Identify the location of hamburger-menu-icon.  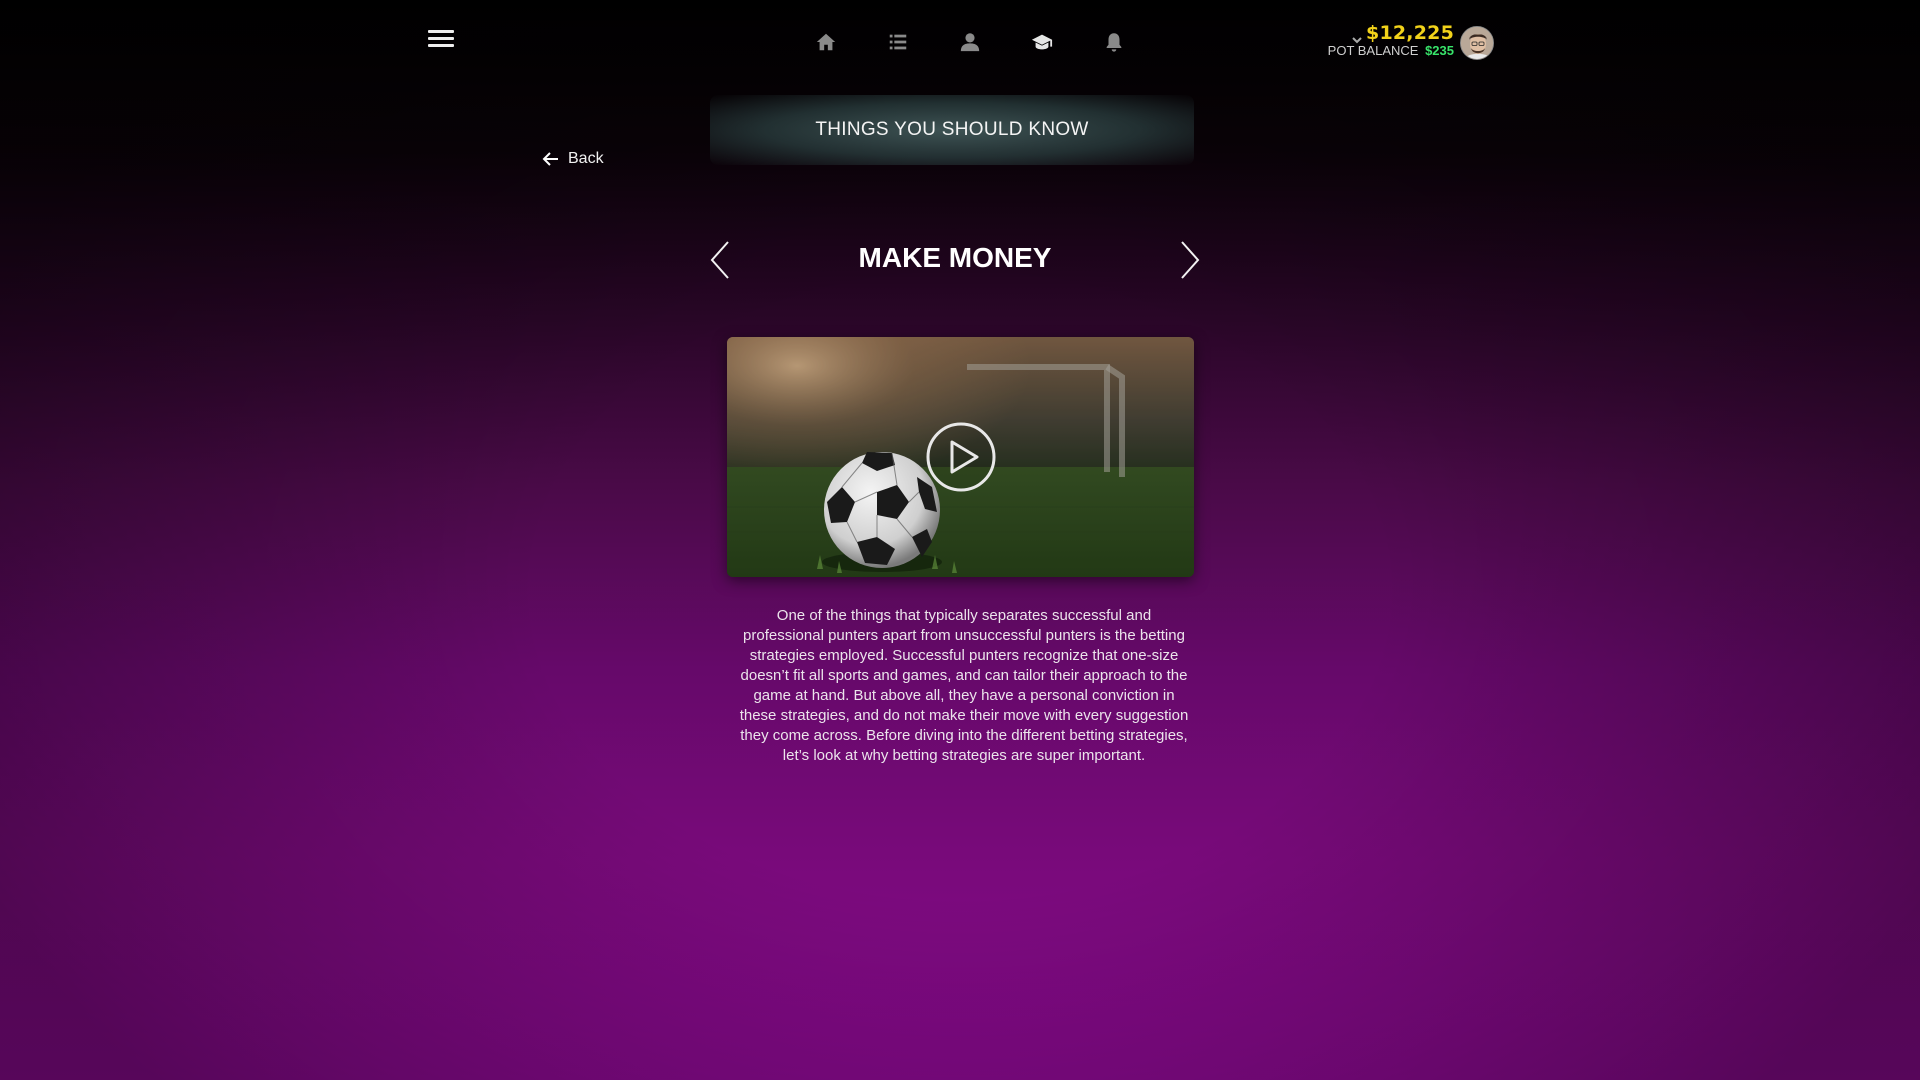
(441, 38).